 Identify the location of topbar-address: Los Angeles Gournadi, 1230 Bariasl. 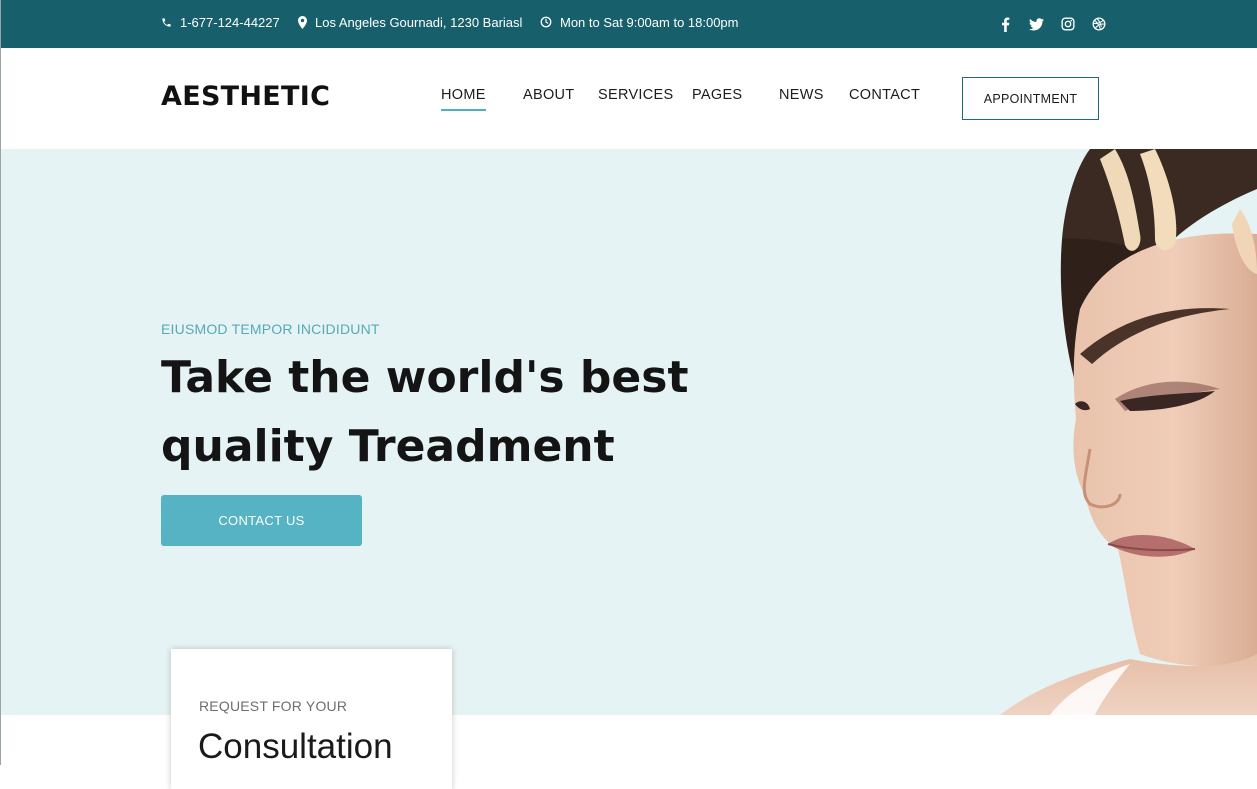
(410, 22).